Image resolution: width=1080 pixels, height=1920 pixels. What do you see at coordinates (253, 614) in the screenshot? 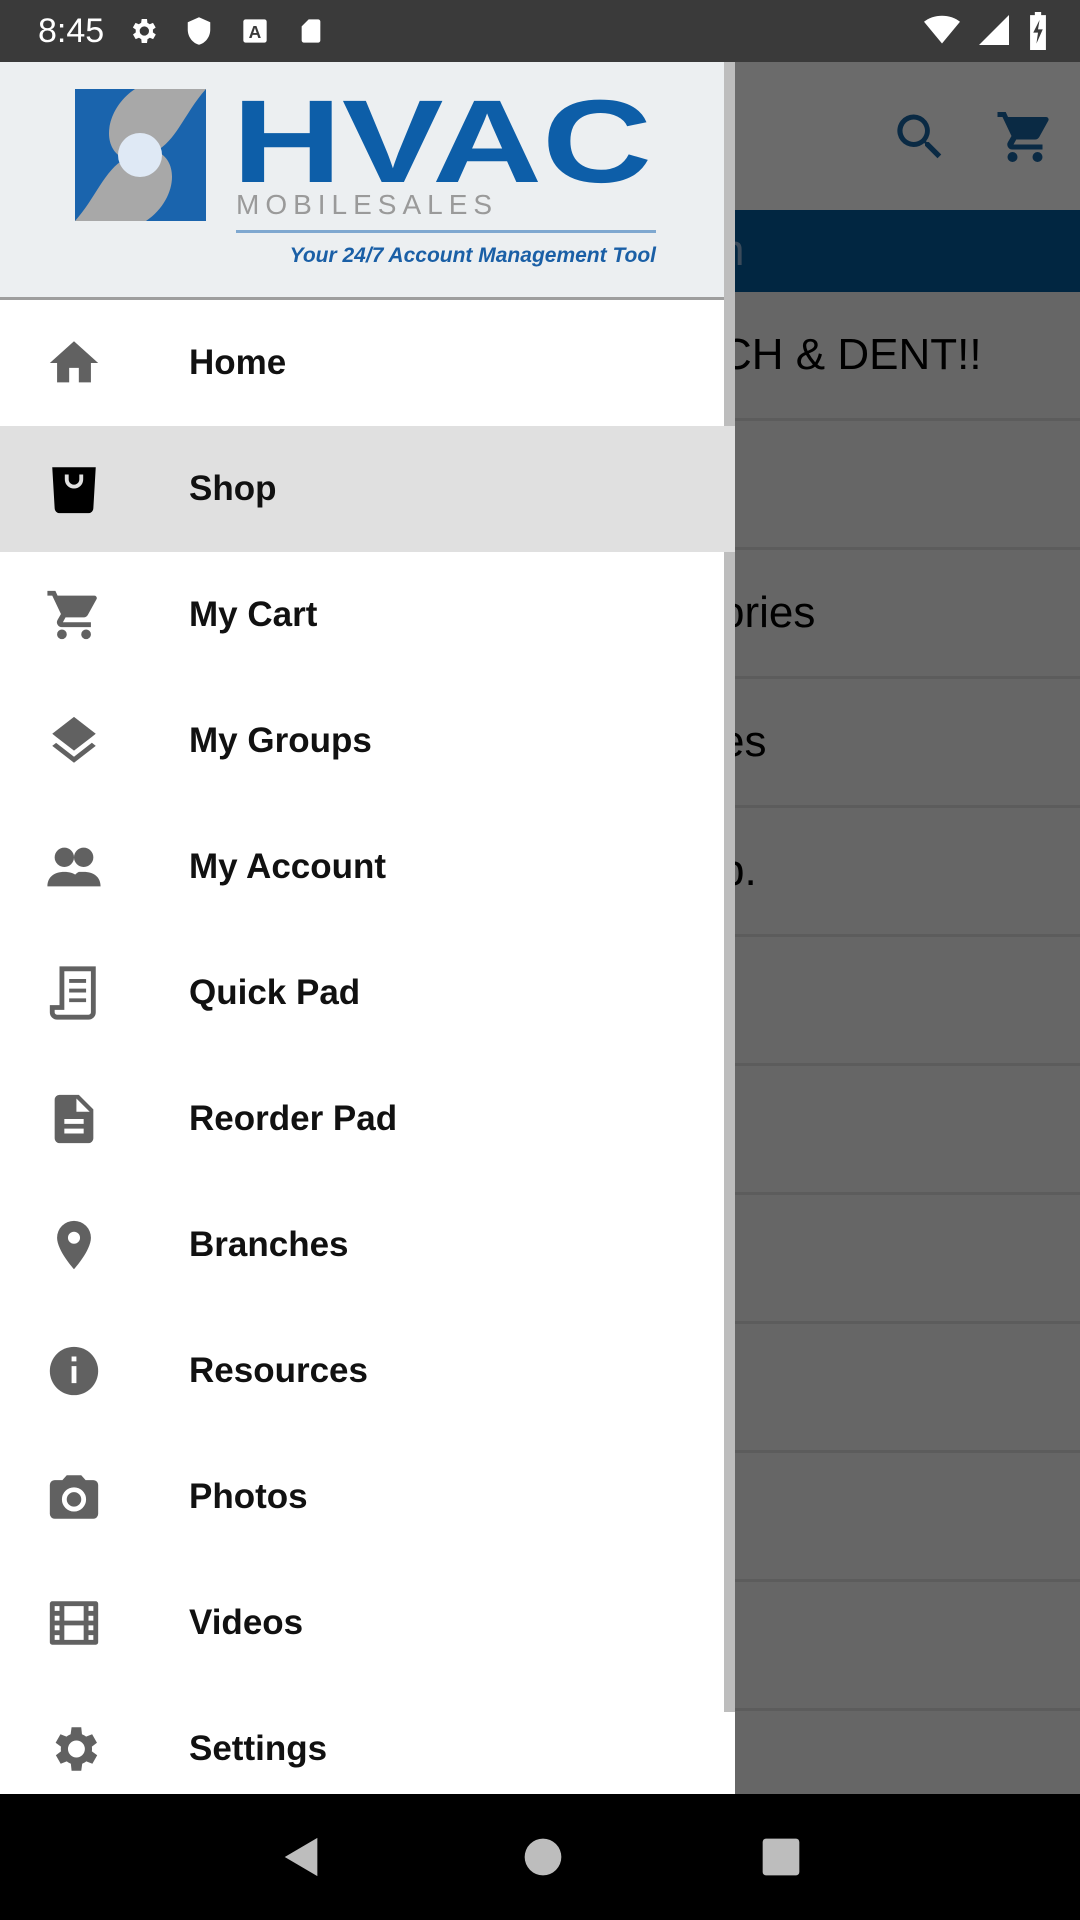
I see `menu-item-label: My Cart` at bounding box center [253, 614].